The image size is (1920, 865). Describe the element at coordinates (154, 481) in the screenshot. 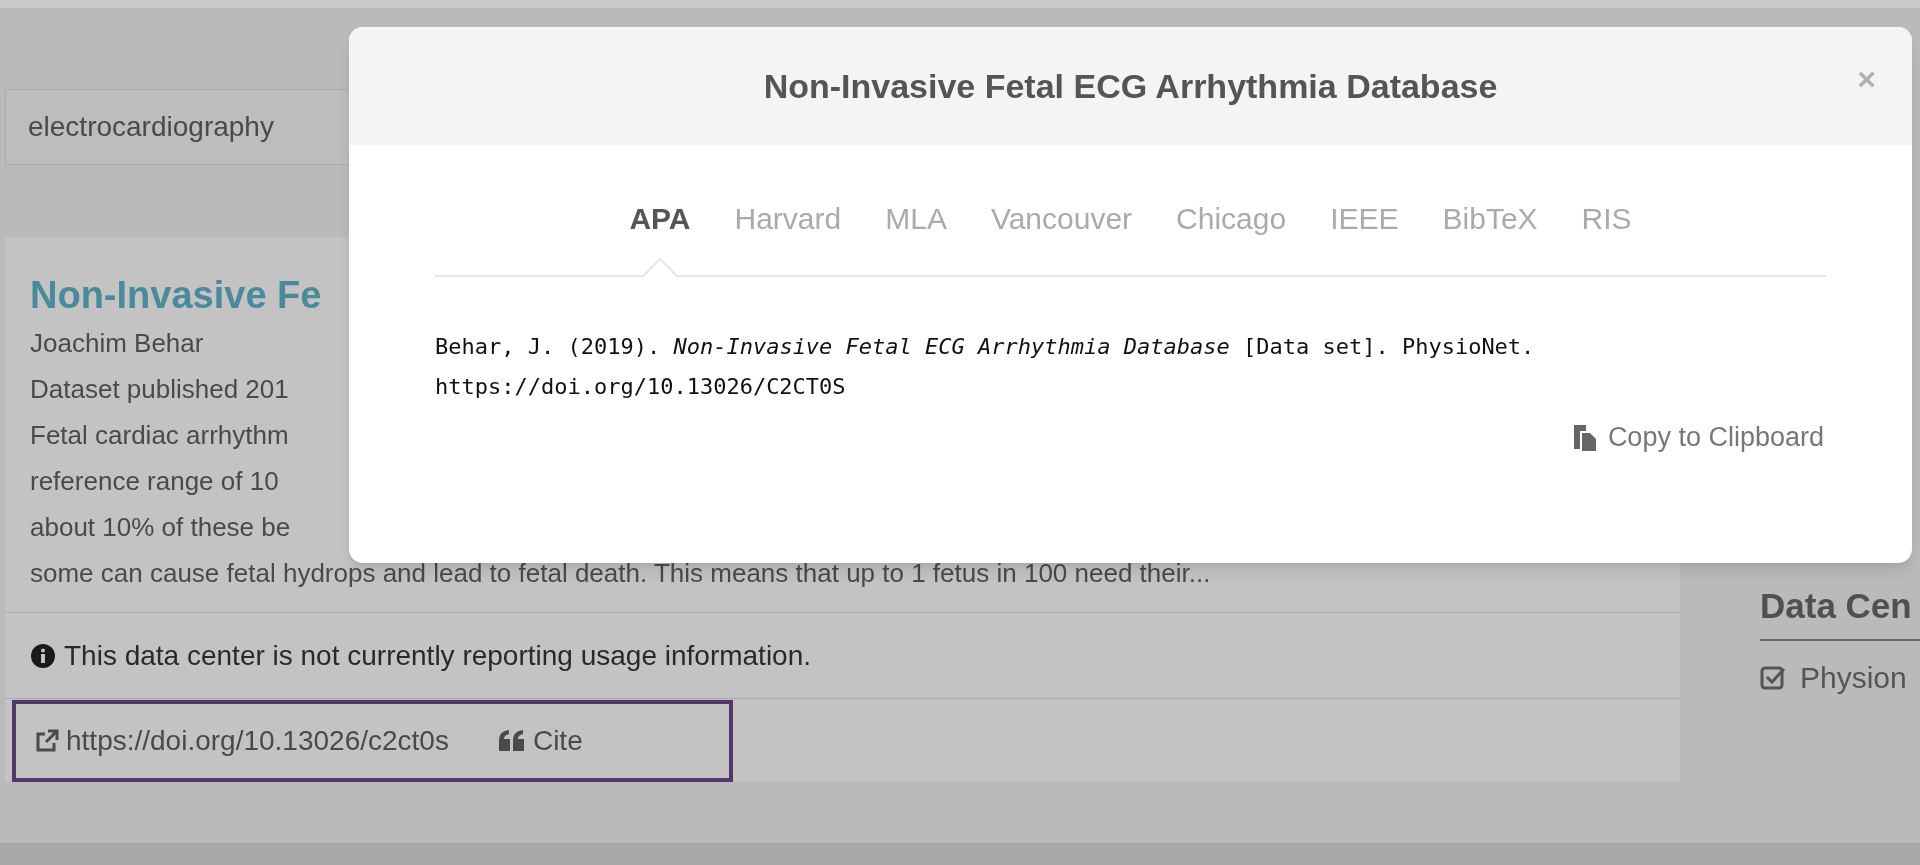

I see `result-text: reference range of 10` at that location.